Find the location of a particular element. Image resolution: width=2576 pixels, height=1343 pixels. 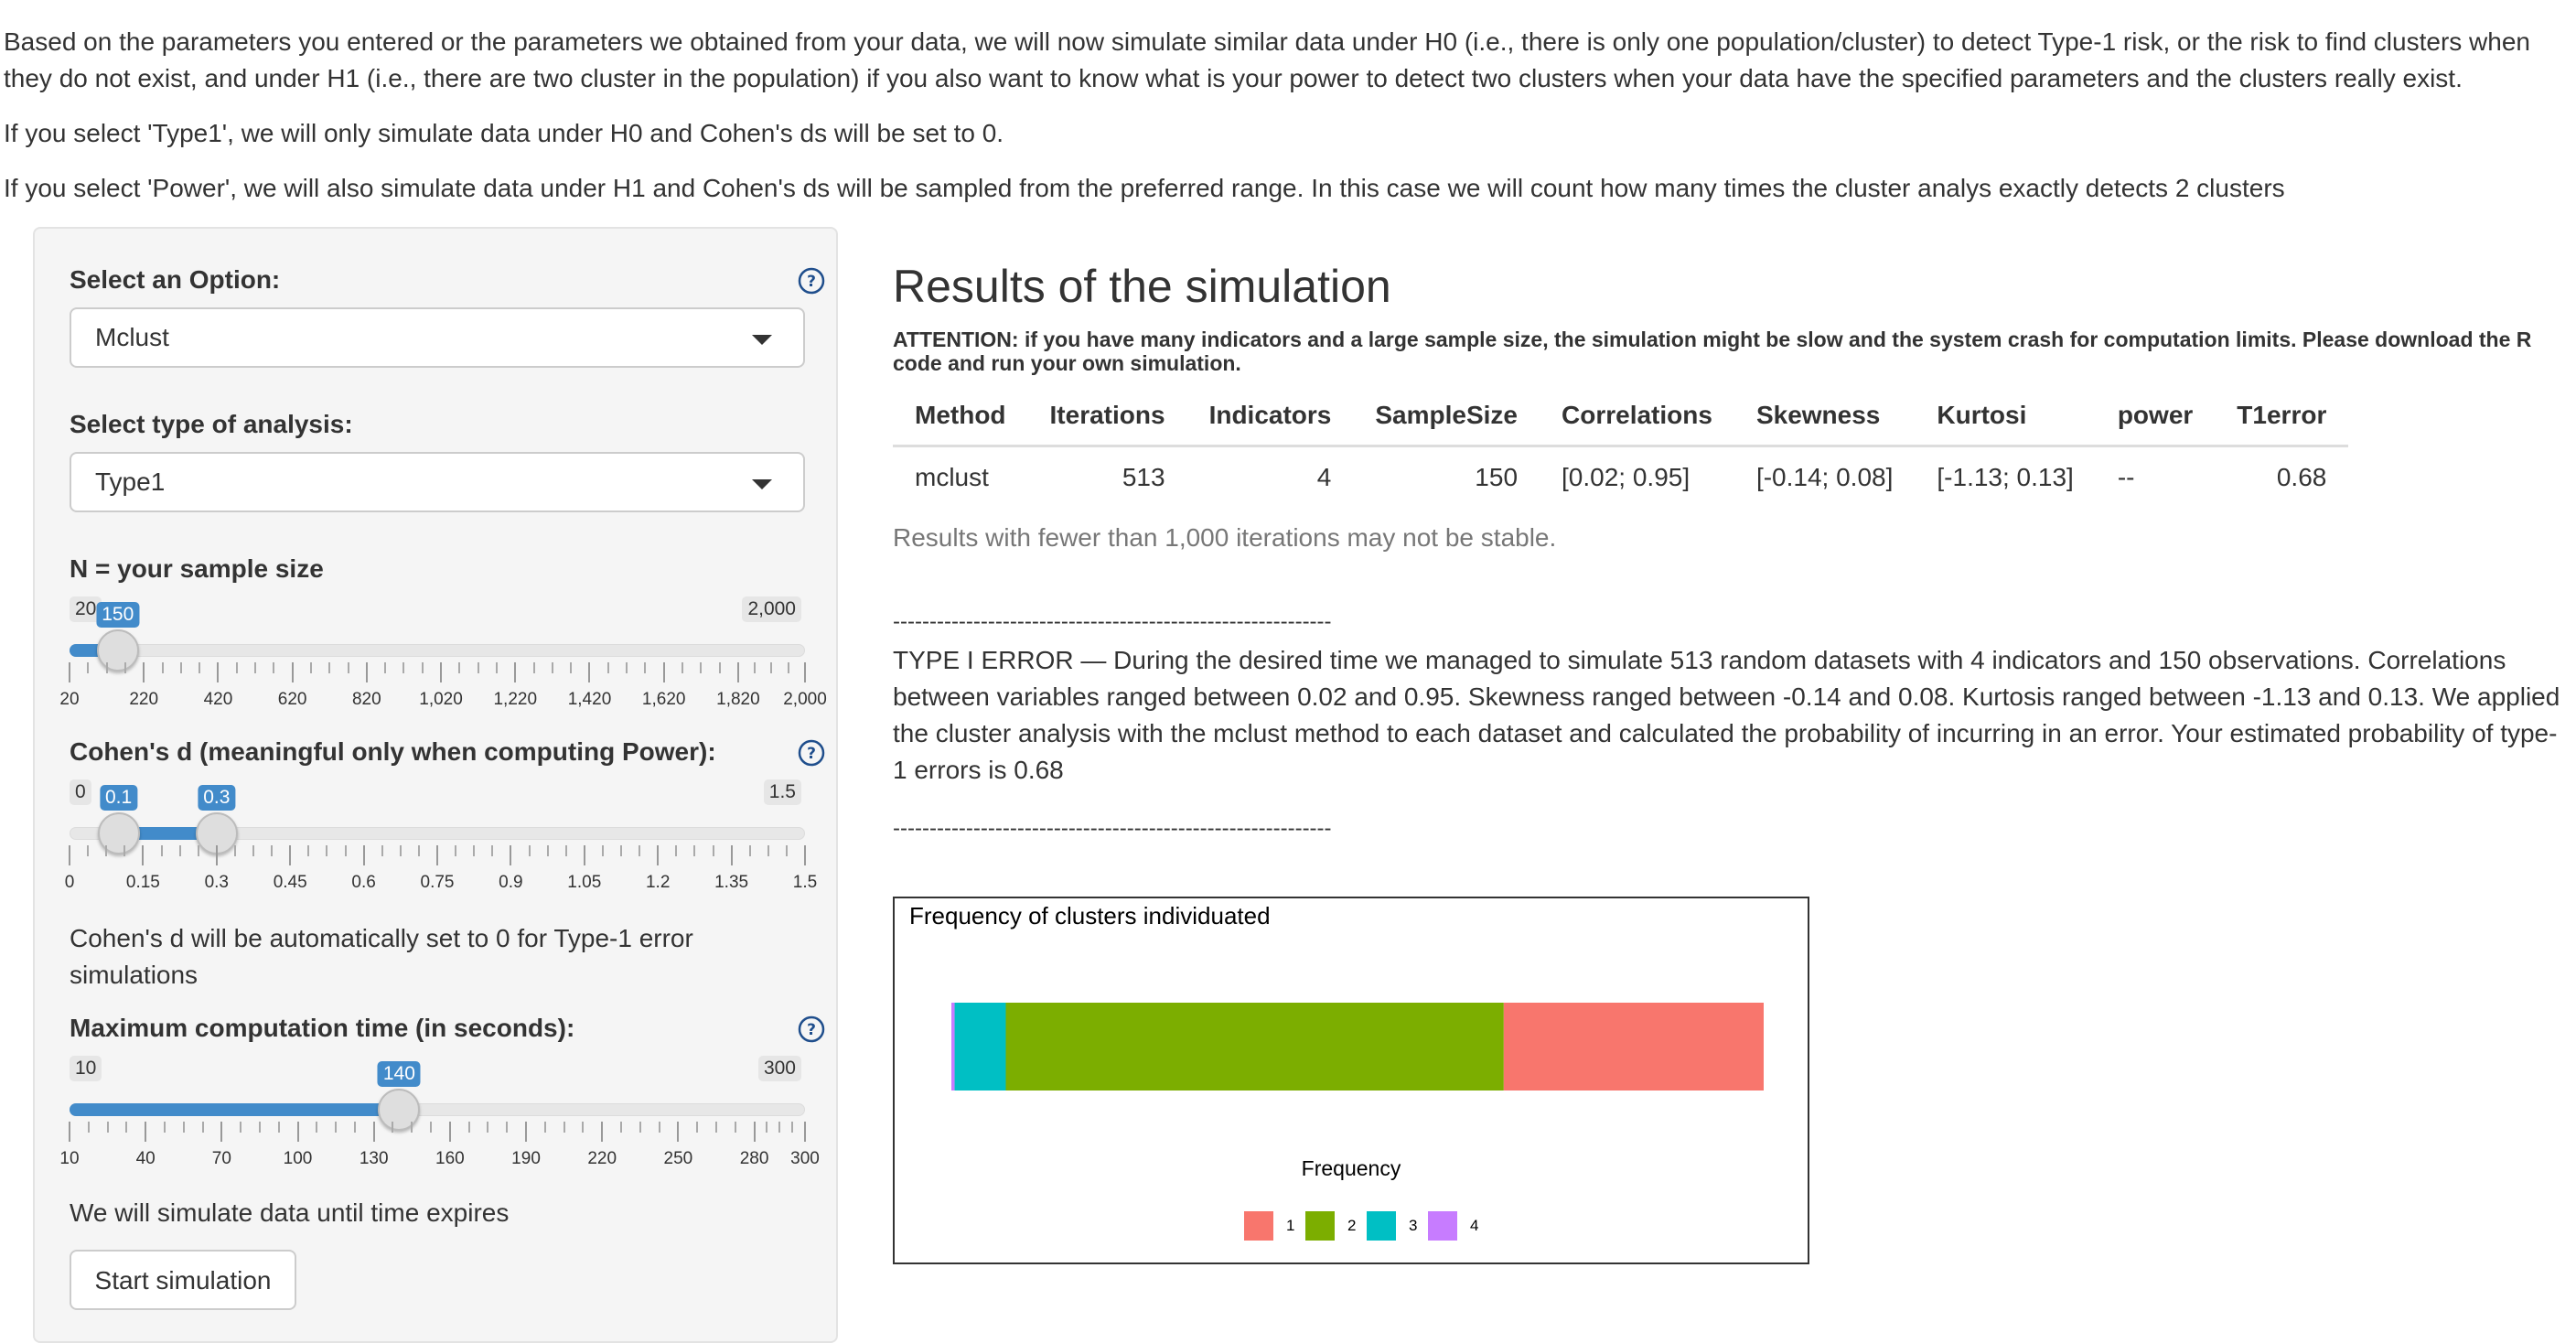

option-select: Mclust is located at coordinates (438, 337).